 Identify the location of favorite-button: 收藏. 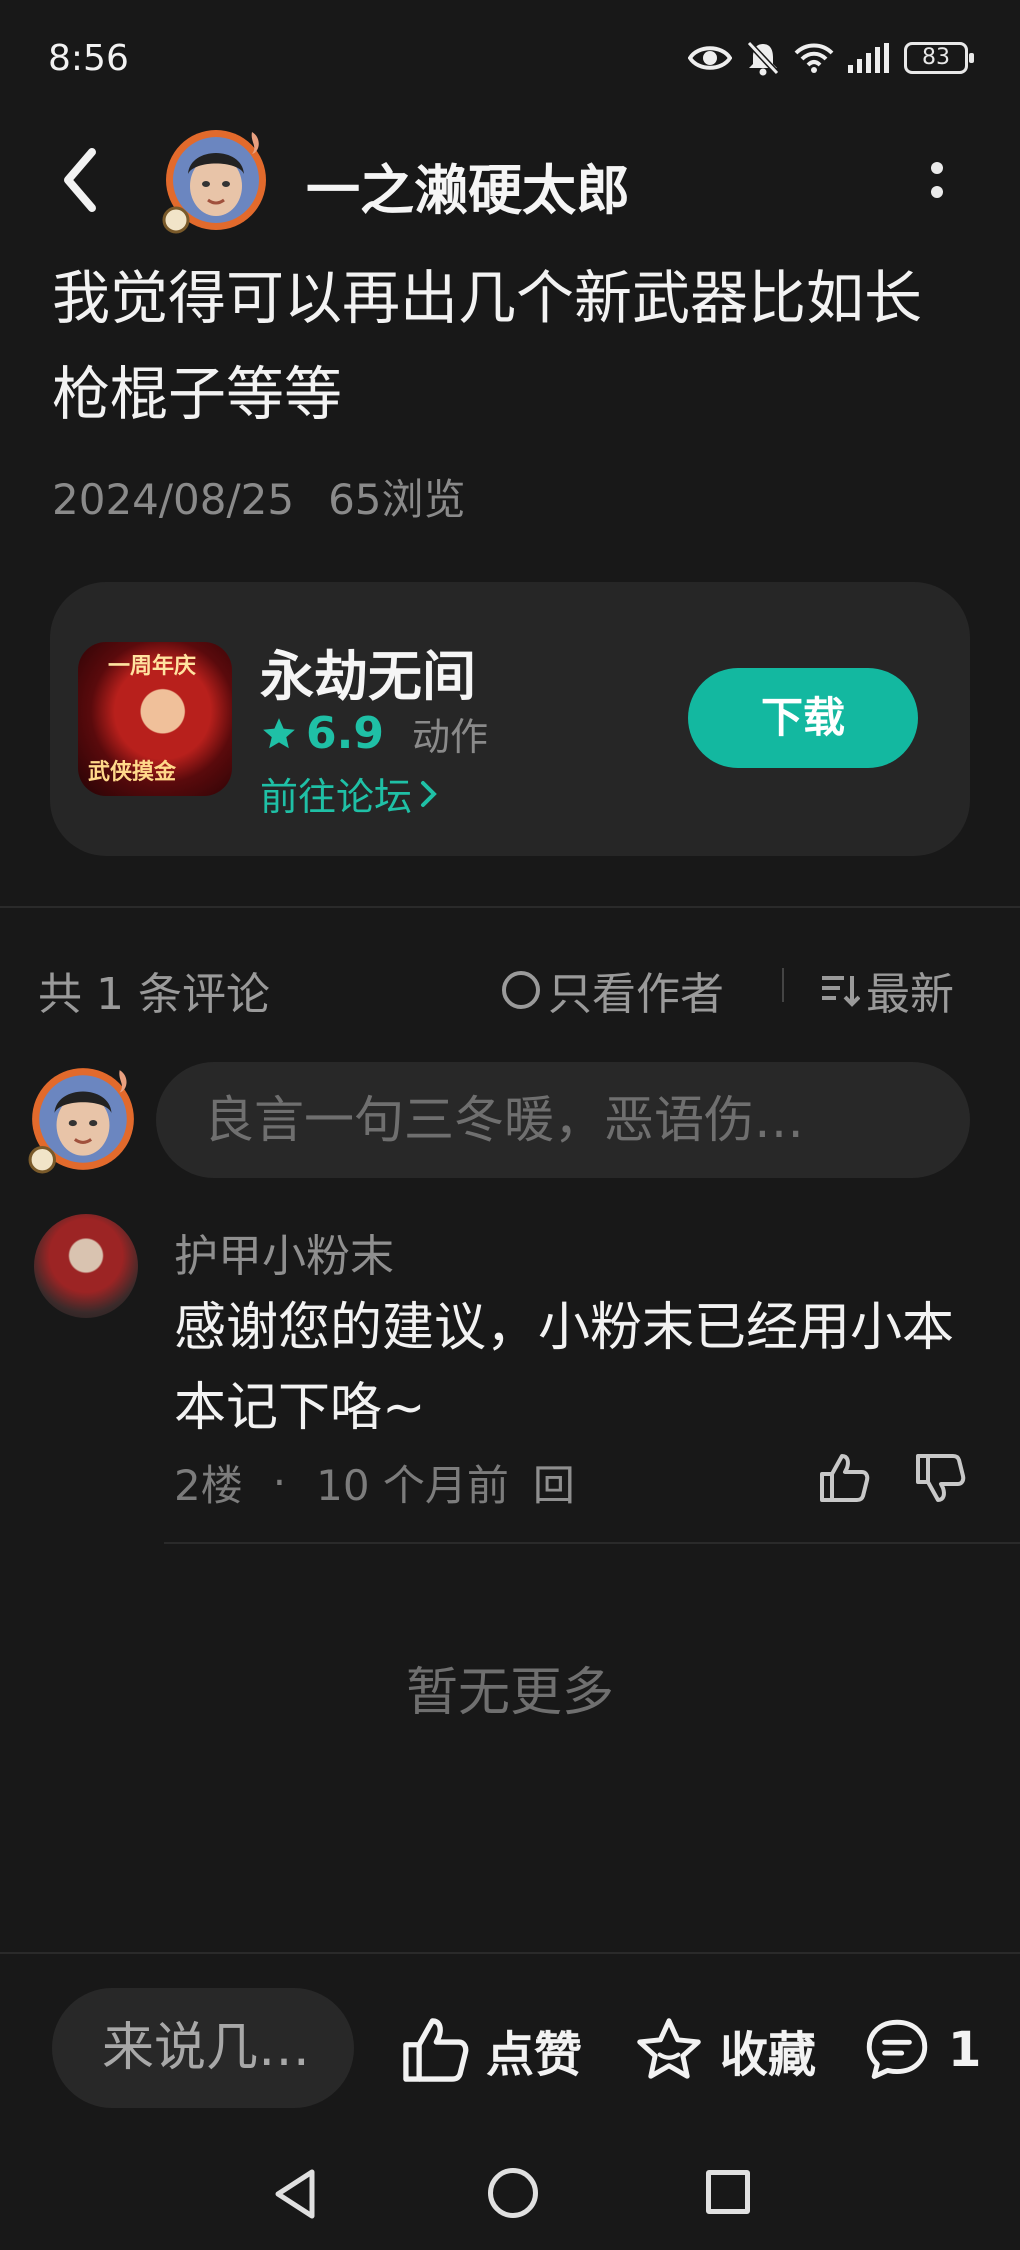
(724, 2050).